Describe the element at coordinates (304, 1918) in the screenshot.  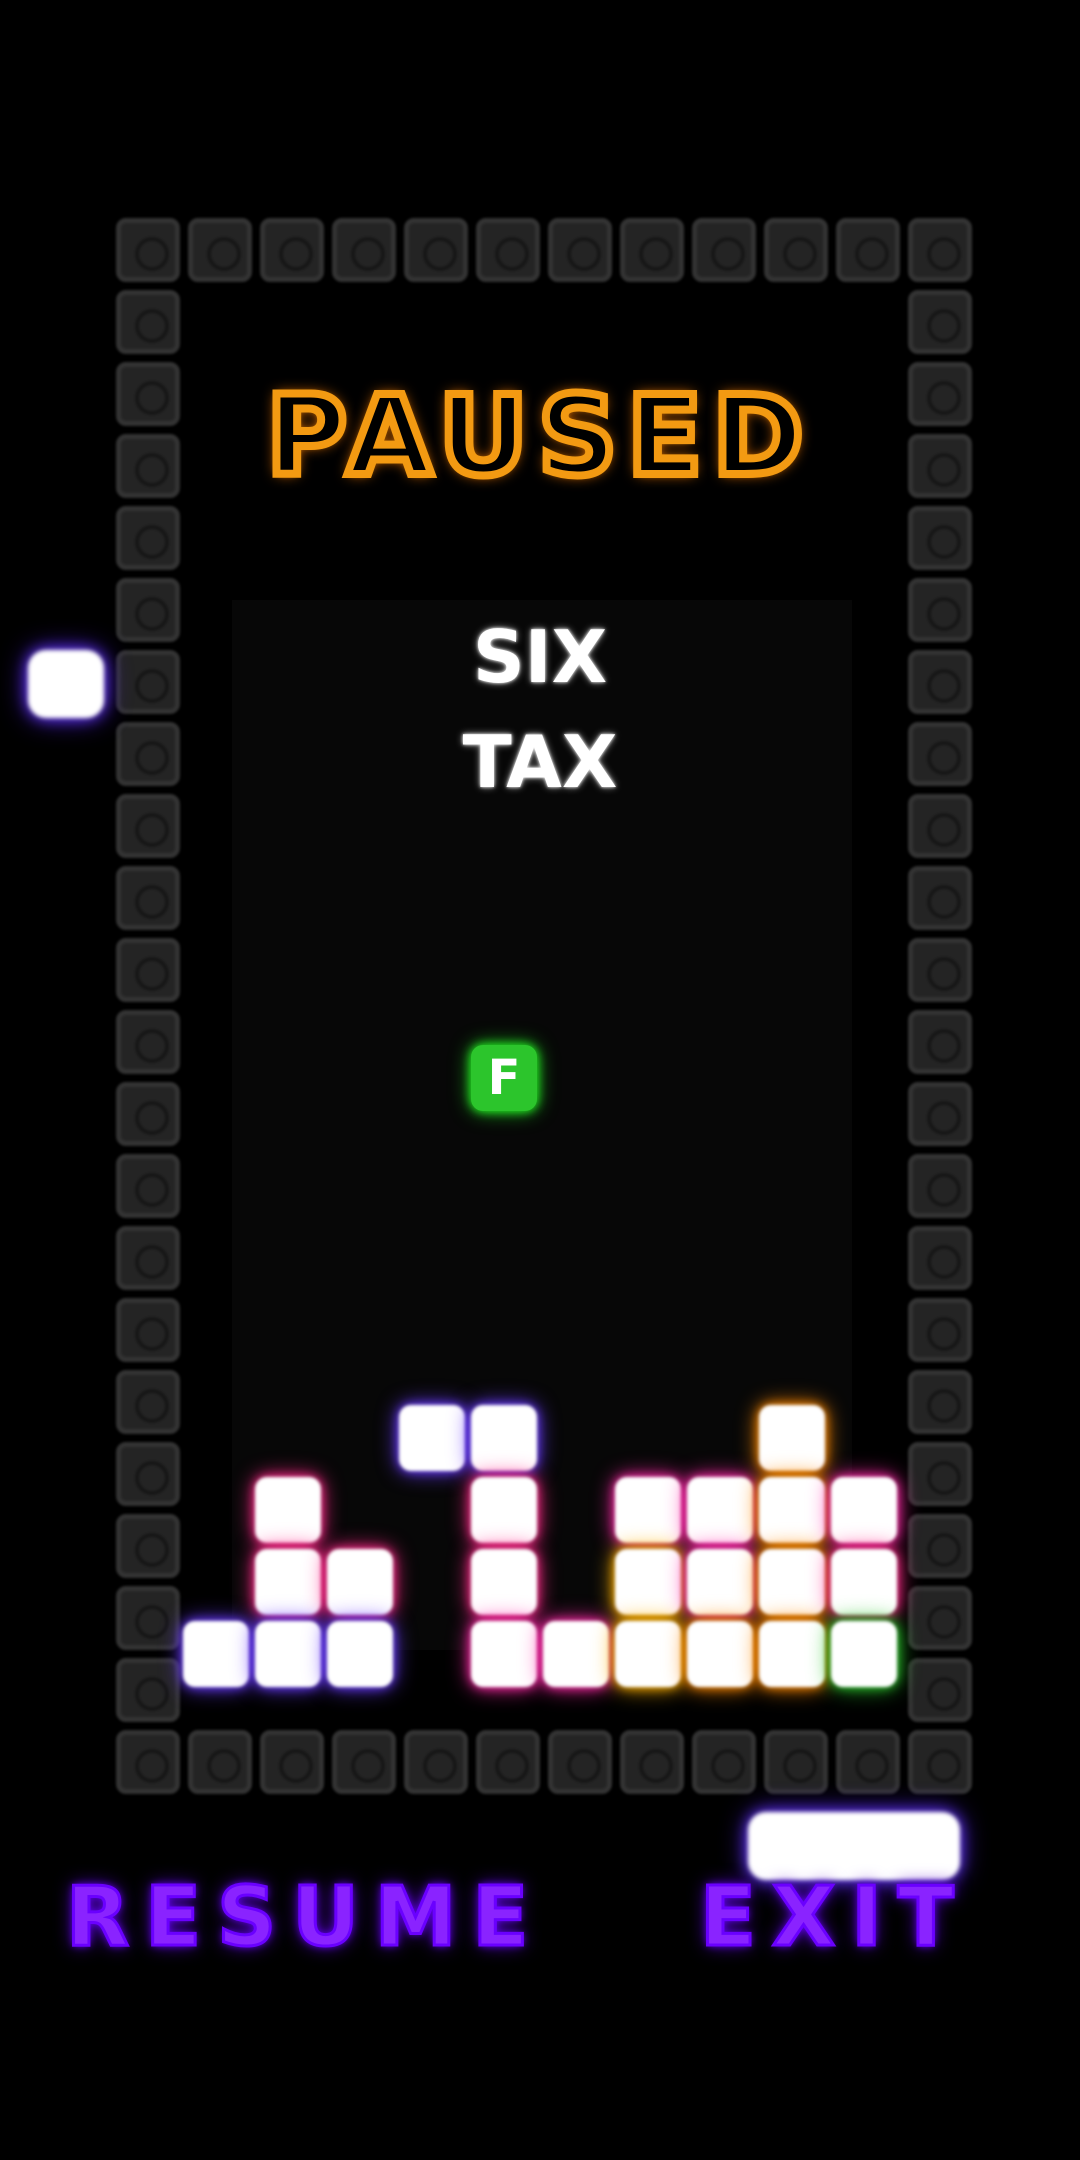
I see `resume-button: RESUME` at that location.